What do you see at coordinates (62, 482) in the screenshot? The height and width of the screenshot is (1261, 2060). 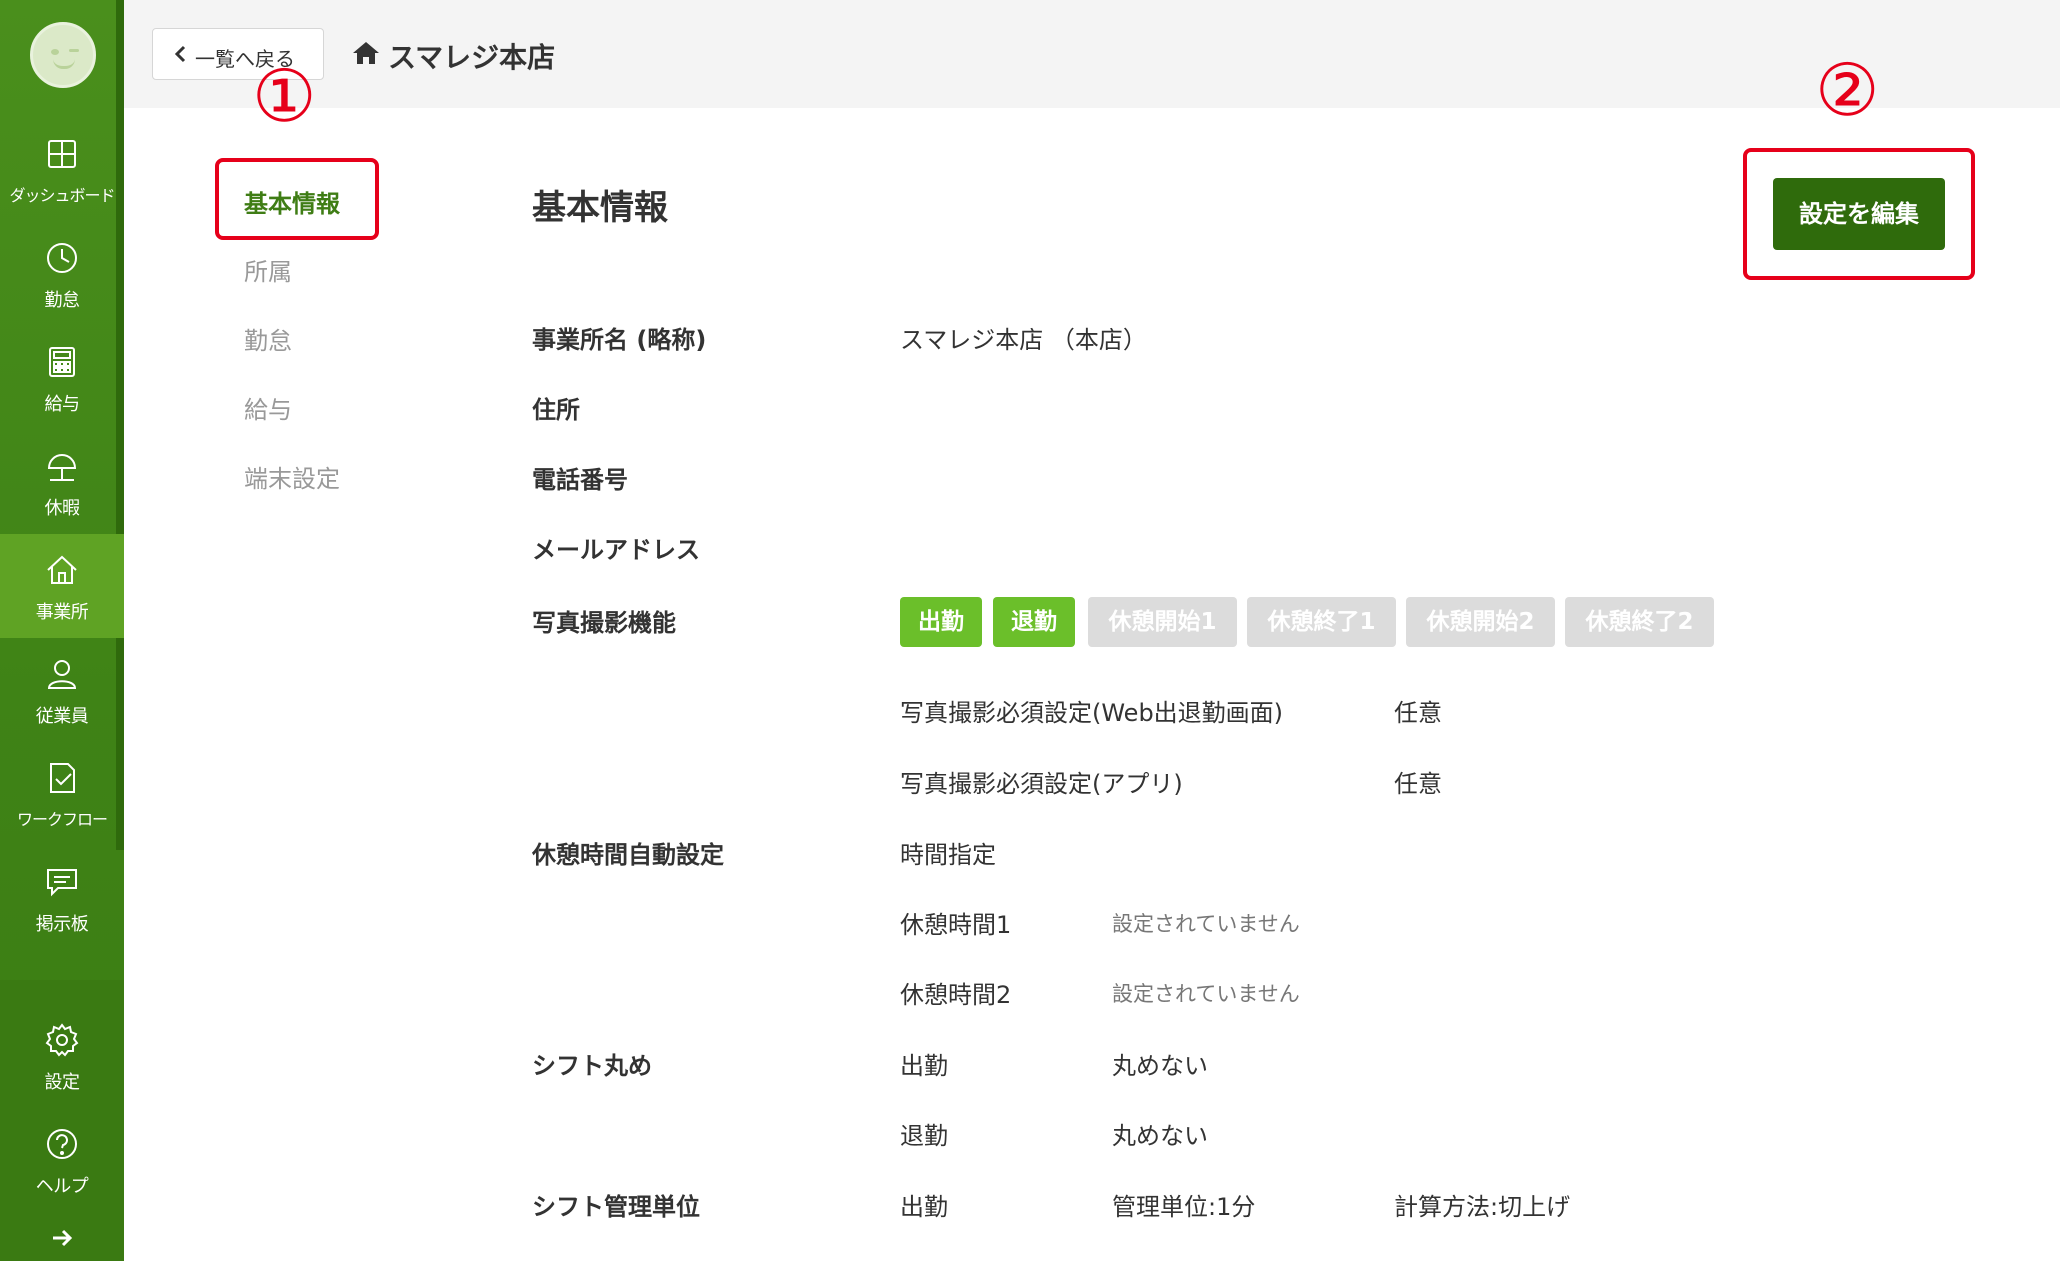 I see `sidebar-item-leave: 休暇` at bounding box center [62, 482].